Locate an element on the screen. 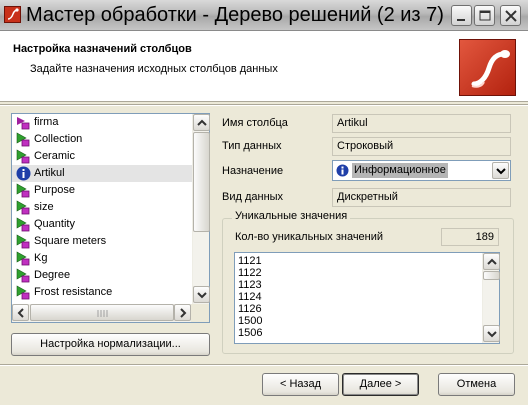 The image size is (528, 405). column-item: Kg is located at coordinates (102, 258).